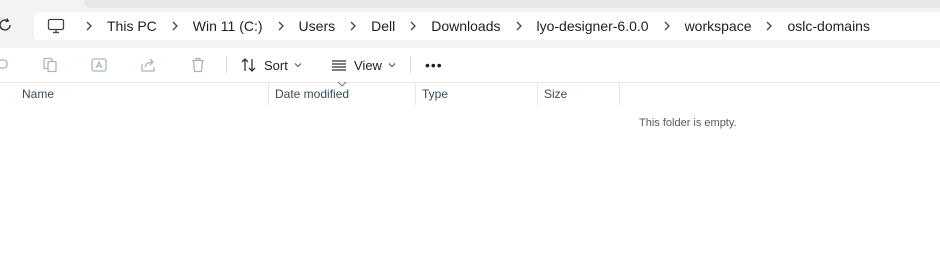 The image size is (940, 253). I want to click on breadcrumb-item-dell: Dell, so click(383, 26).